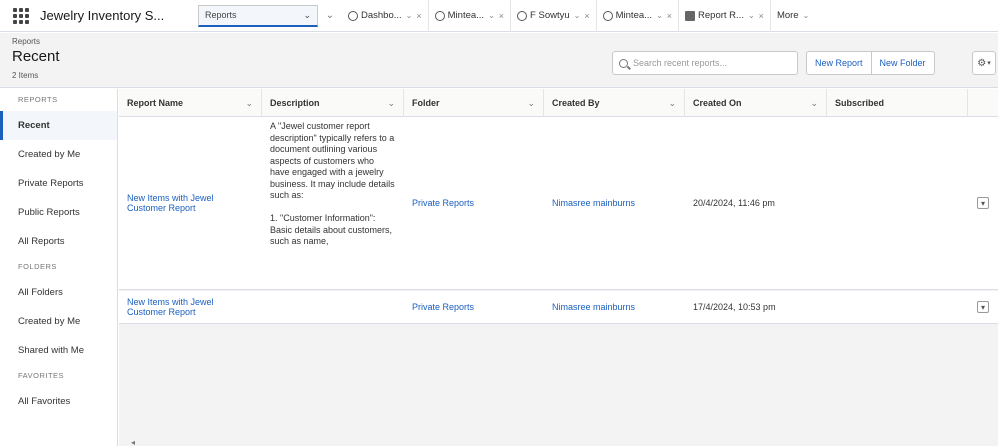 Image resolution: width=998 pixels, height=446 pixels. What do you see at coordinates (58, 241) in the screenshot?
I see `sidebar-item-all-reports: All Reports` at bounding box center [58, 241].